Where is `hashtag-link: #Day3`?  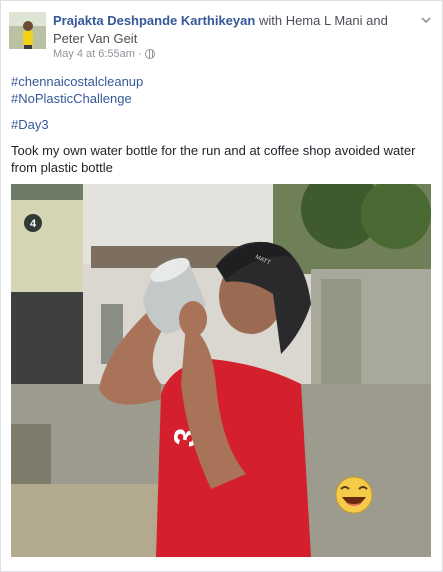
hashtag-link: #Day3 is located at coordinates (221, 124).